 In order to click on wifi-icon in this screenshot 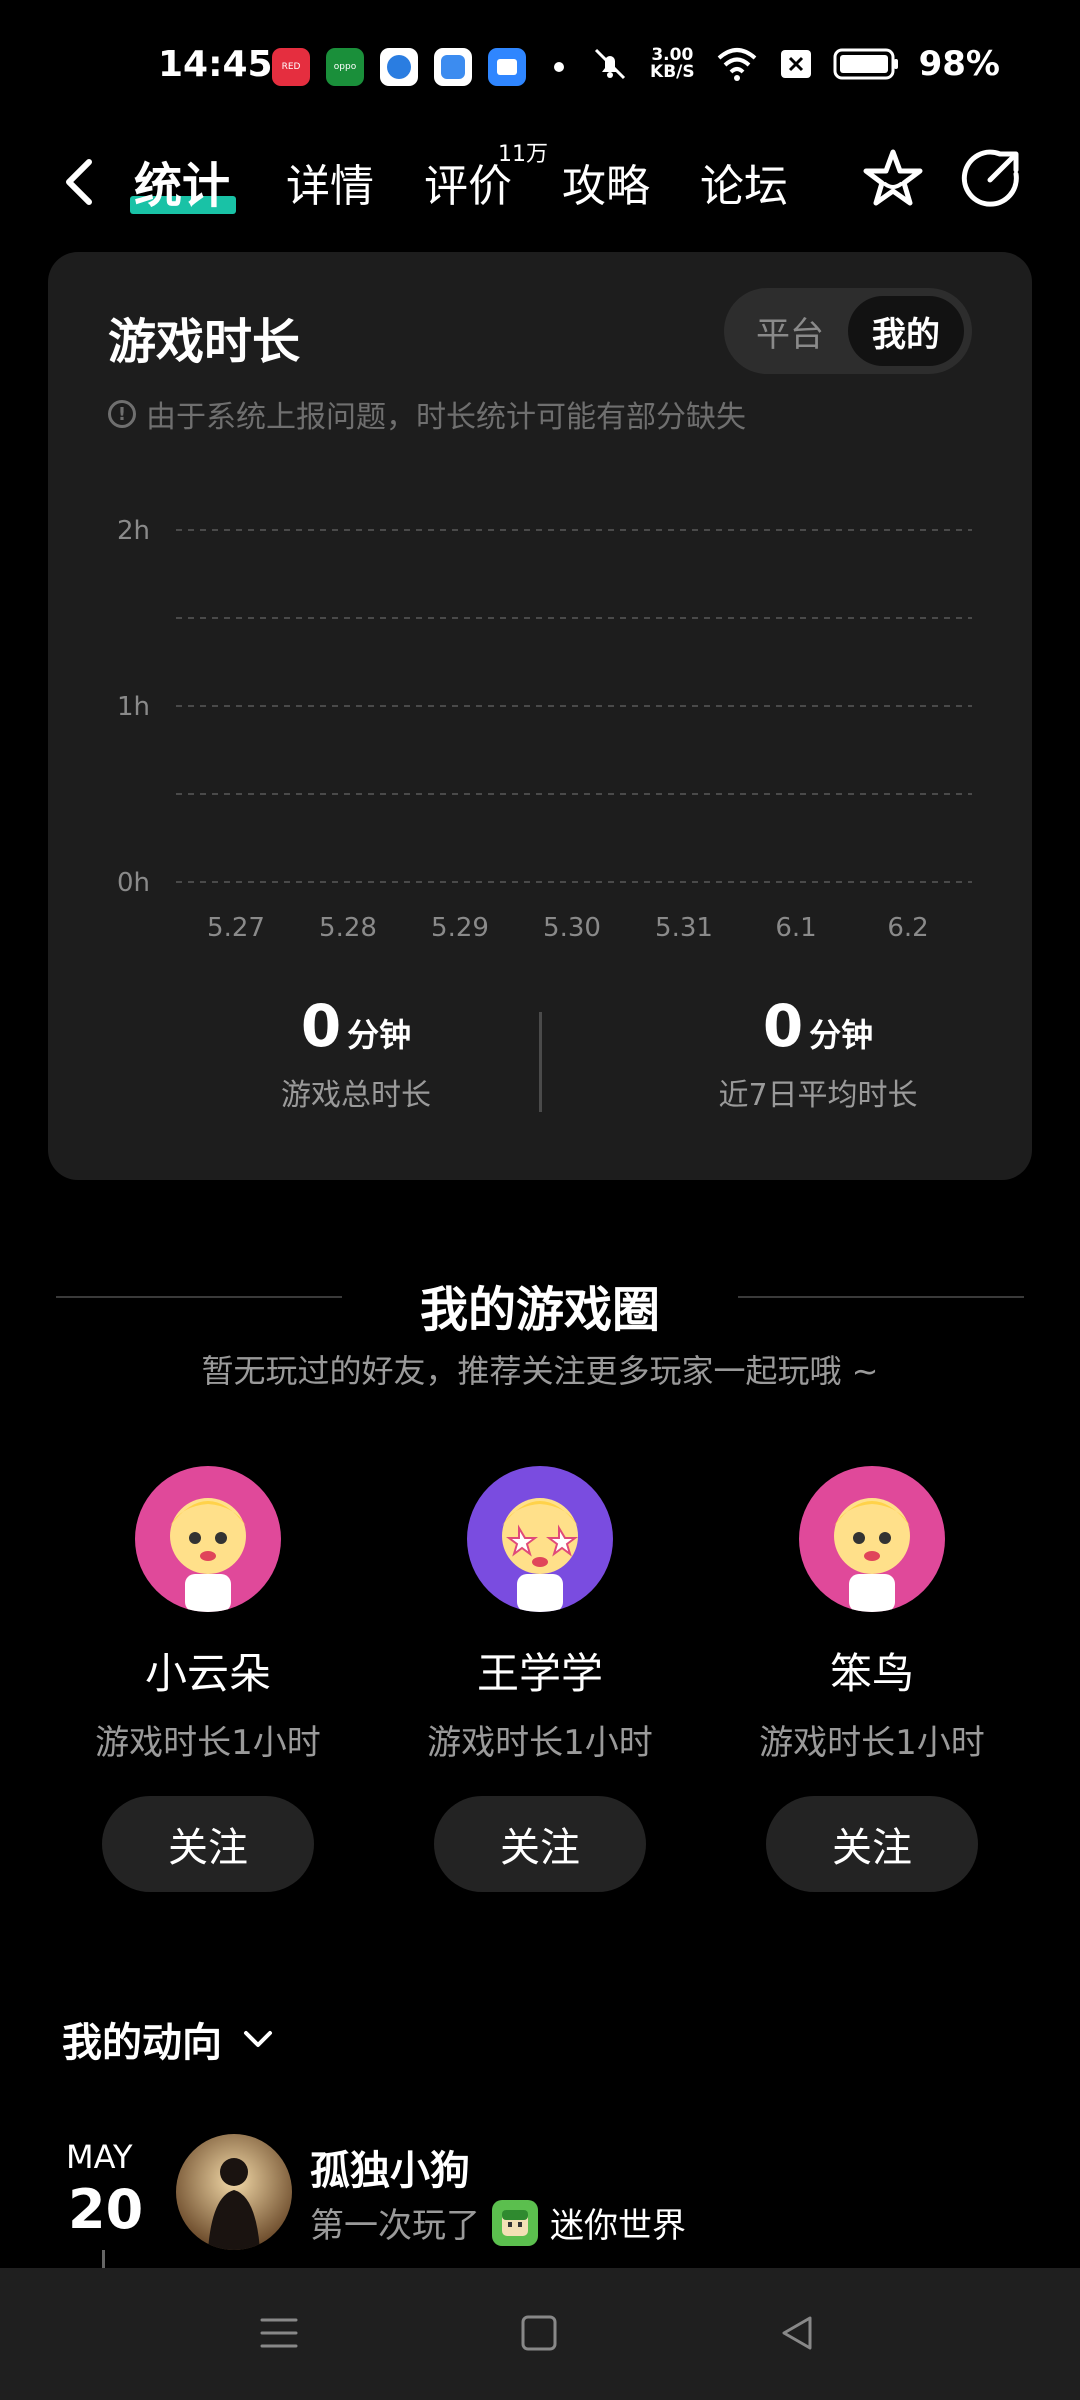, I will do `click(736, 64)`.